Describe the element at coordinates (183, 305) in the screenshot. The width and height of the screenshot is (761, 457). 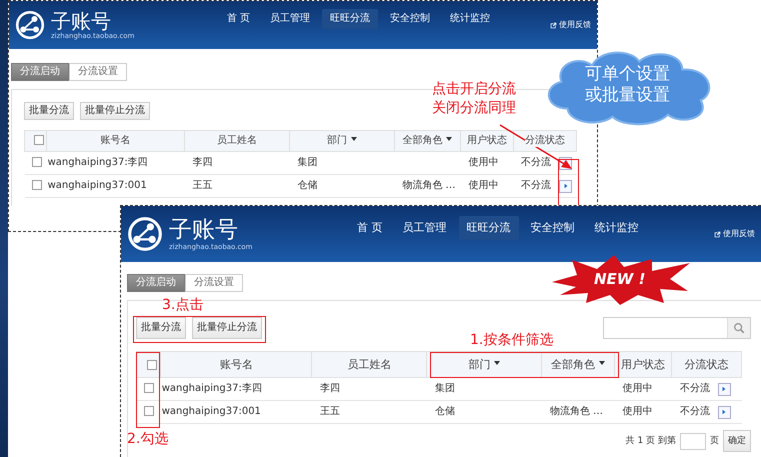
I see `annotation-text: 3.点击` at that location.